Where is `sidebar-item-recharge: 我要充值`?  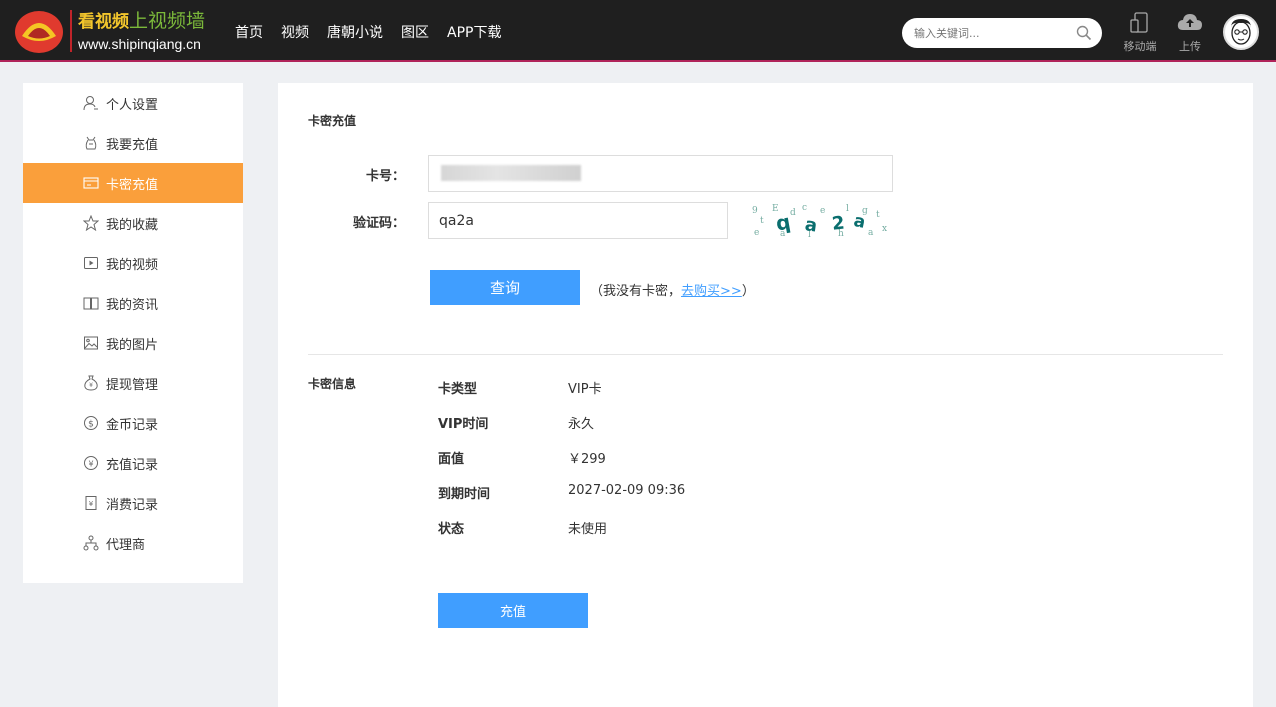 sidebar-item-recharge: 我要充值 is located at coordinates (133, 143).